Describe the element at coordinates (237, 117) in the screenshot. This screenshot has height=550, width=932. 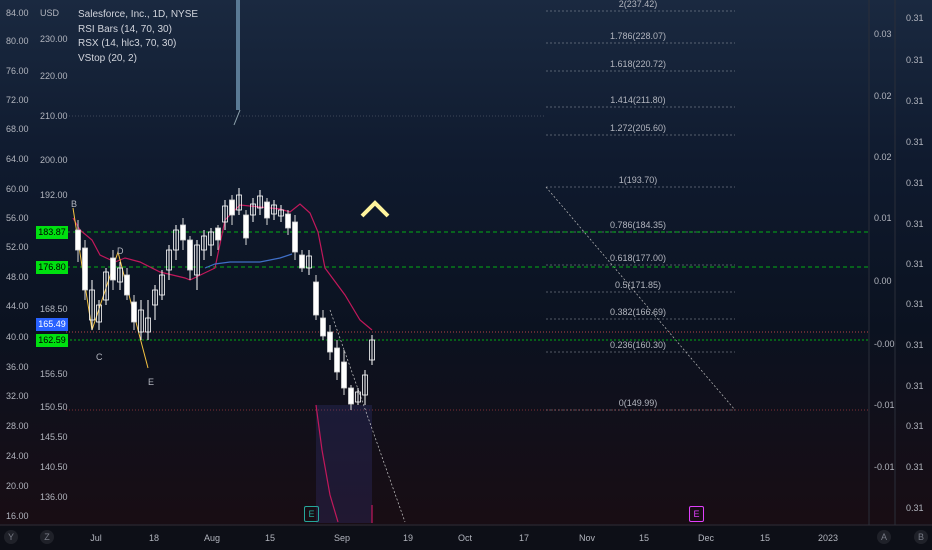
I see `volume-spike-tail` at that location.